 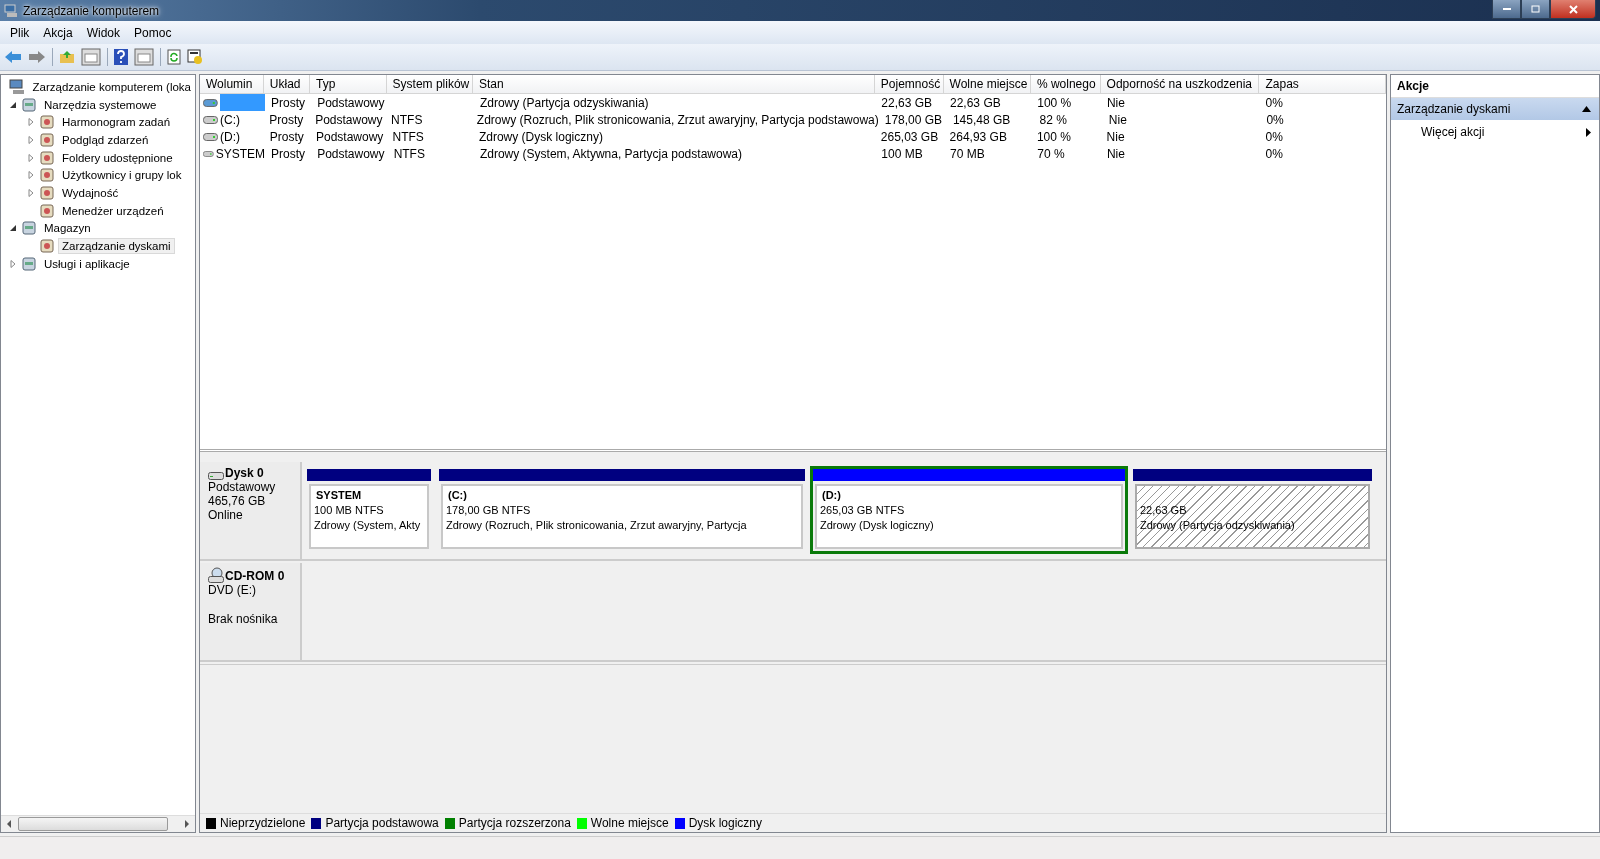 What do you see at coordinates (226, 515) in the screenshot?
I see `disk-info: Online` at bounding box center [226, 515].